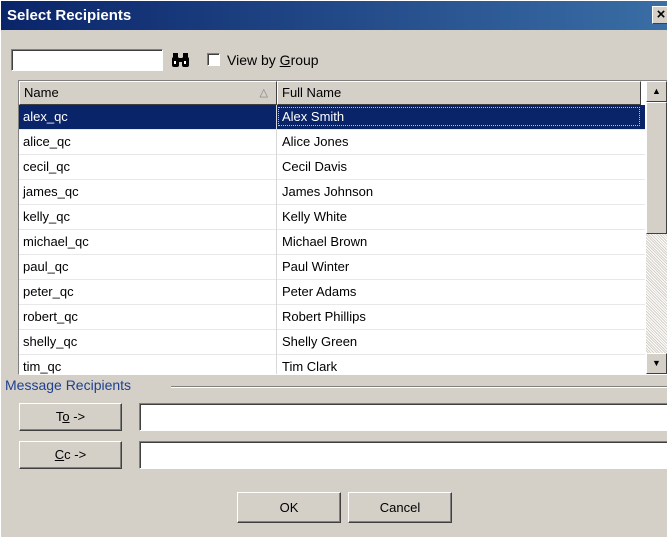  Describe the element at coordinates (334, 15) in the screenshot. I see `title-bar: Select Recipients ×` at that location.